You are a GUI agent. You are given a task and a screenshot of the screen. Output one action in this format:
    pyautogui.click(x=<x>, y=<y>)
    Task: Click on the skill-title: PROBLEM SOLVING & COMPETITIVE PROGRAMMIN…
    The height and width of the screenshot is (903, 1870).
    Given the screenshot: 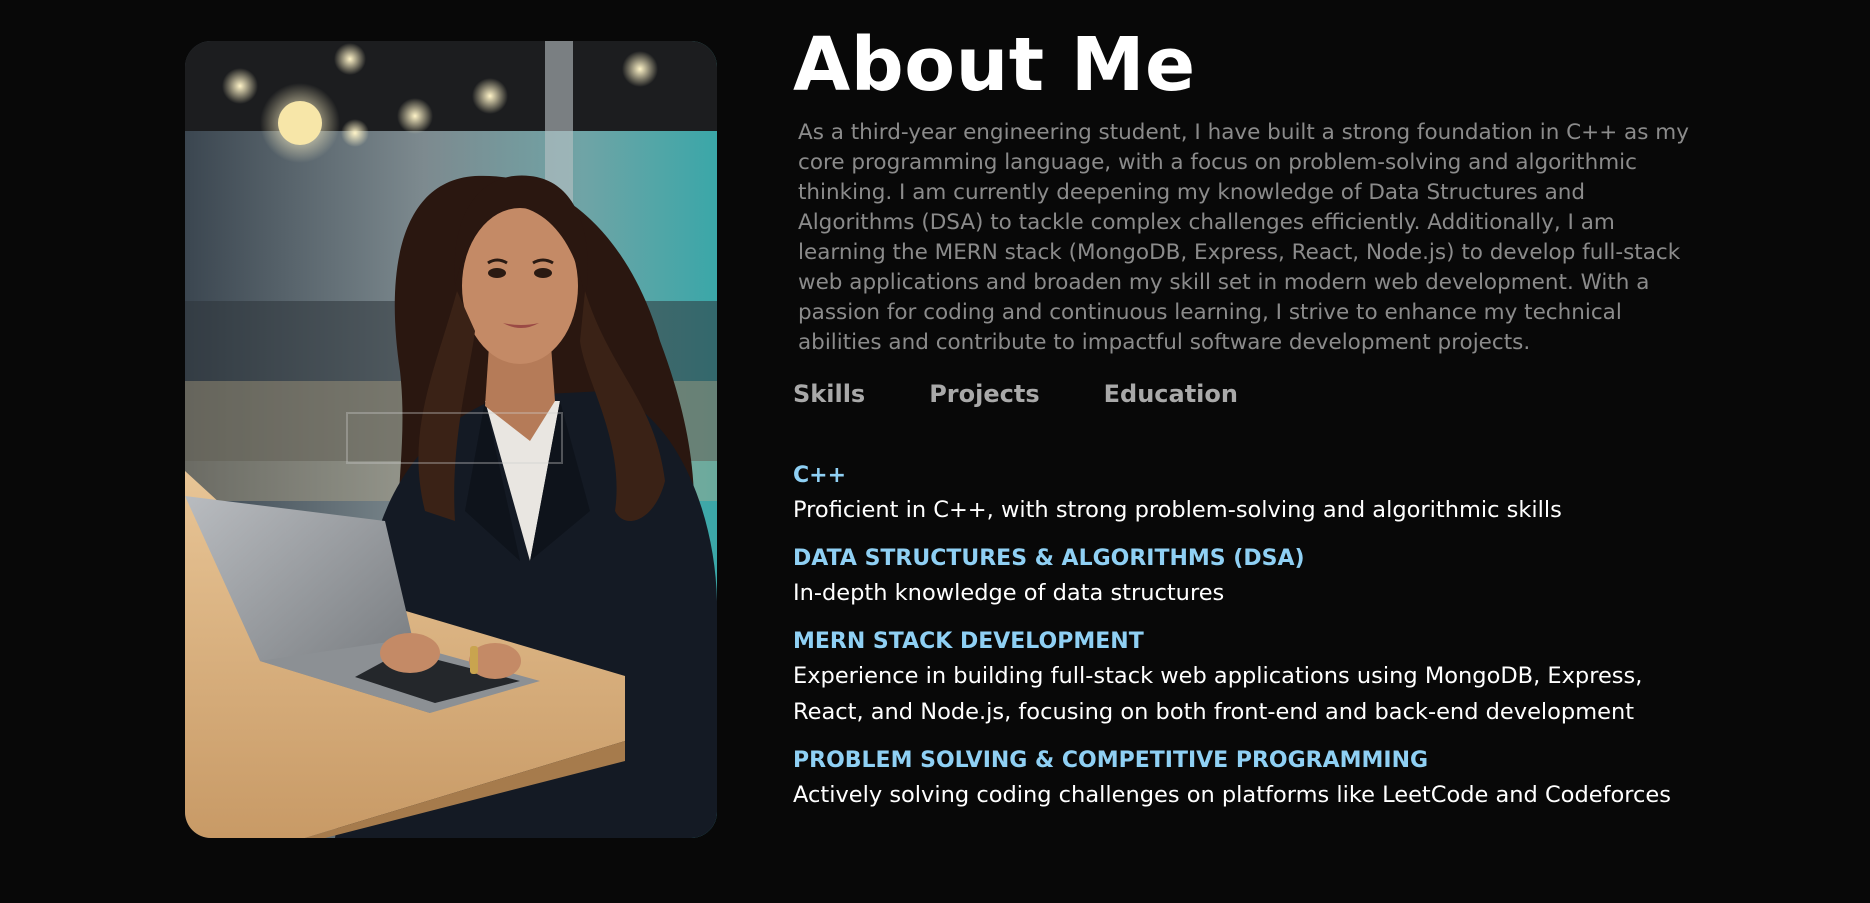 What is the action you would take?
    pyautogui.click(x=1111, y=760)
    